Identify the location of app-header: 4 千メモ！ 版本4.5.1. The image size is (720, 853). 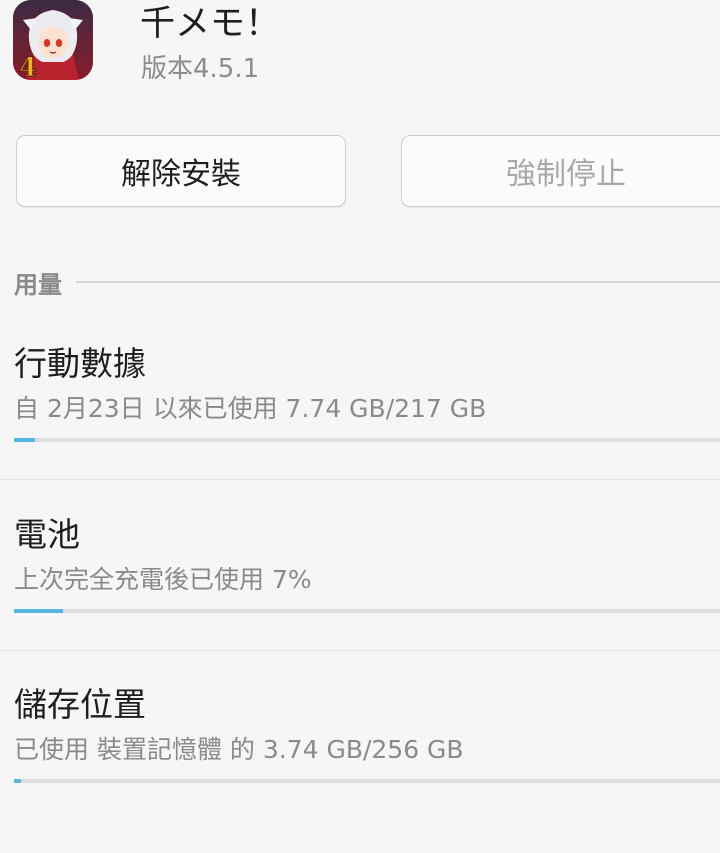
(360, 50).